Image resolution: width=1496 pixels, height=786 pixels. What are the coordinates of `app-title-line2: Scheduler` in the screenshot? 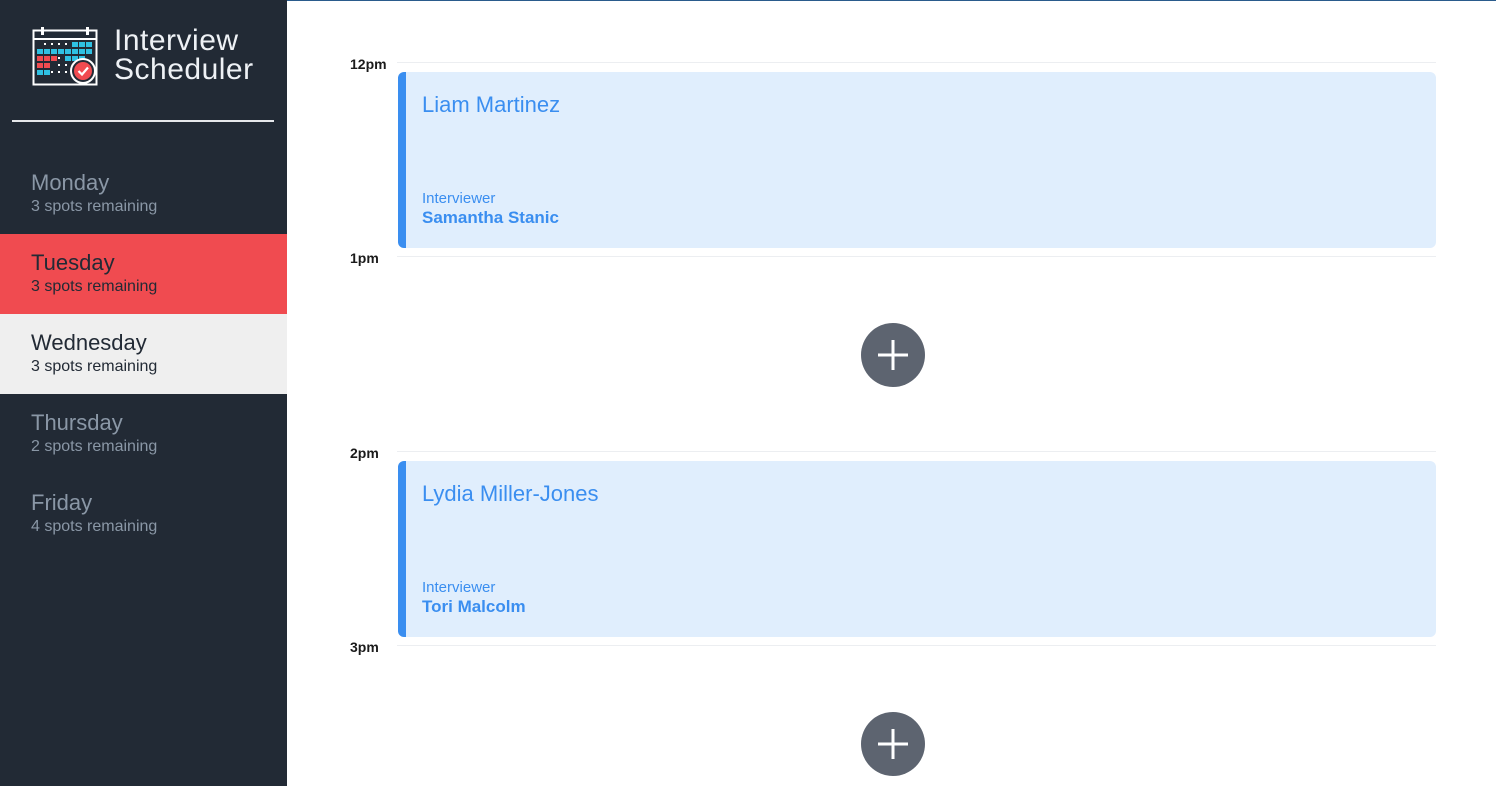 It's located at (184, 69).